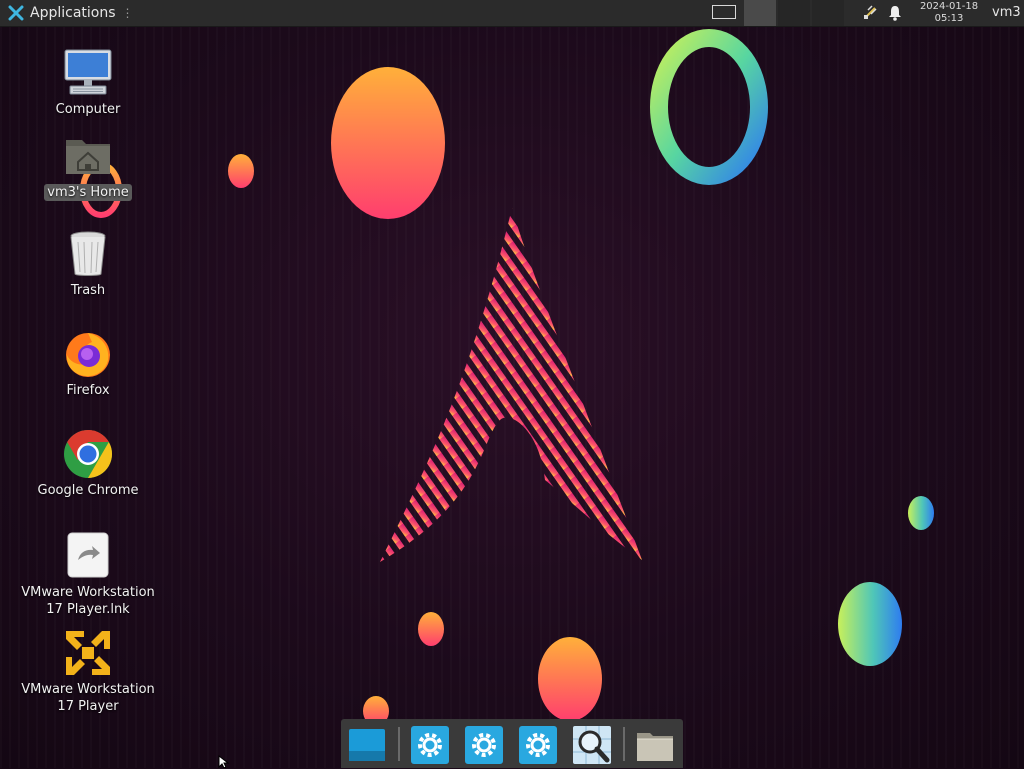  Describe the element at coordinates (870, 13) in the screenshot. I see `network-icon` at that location.